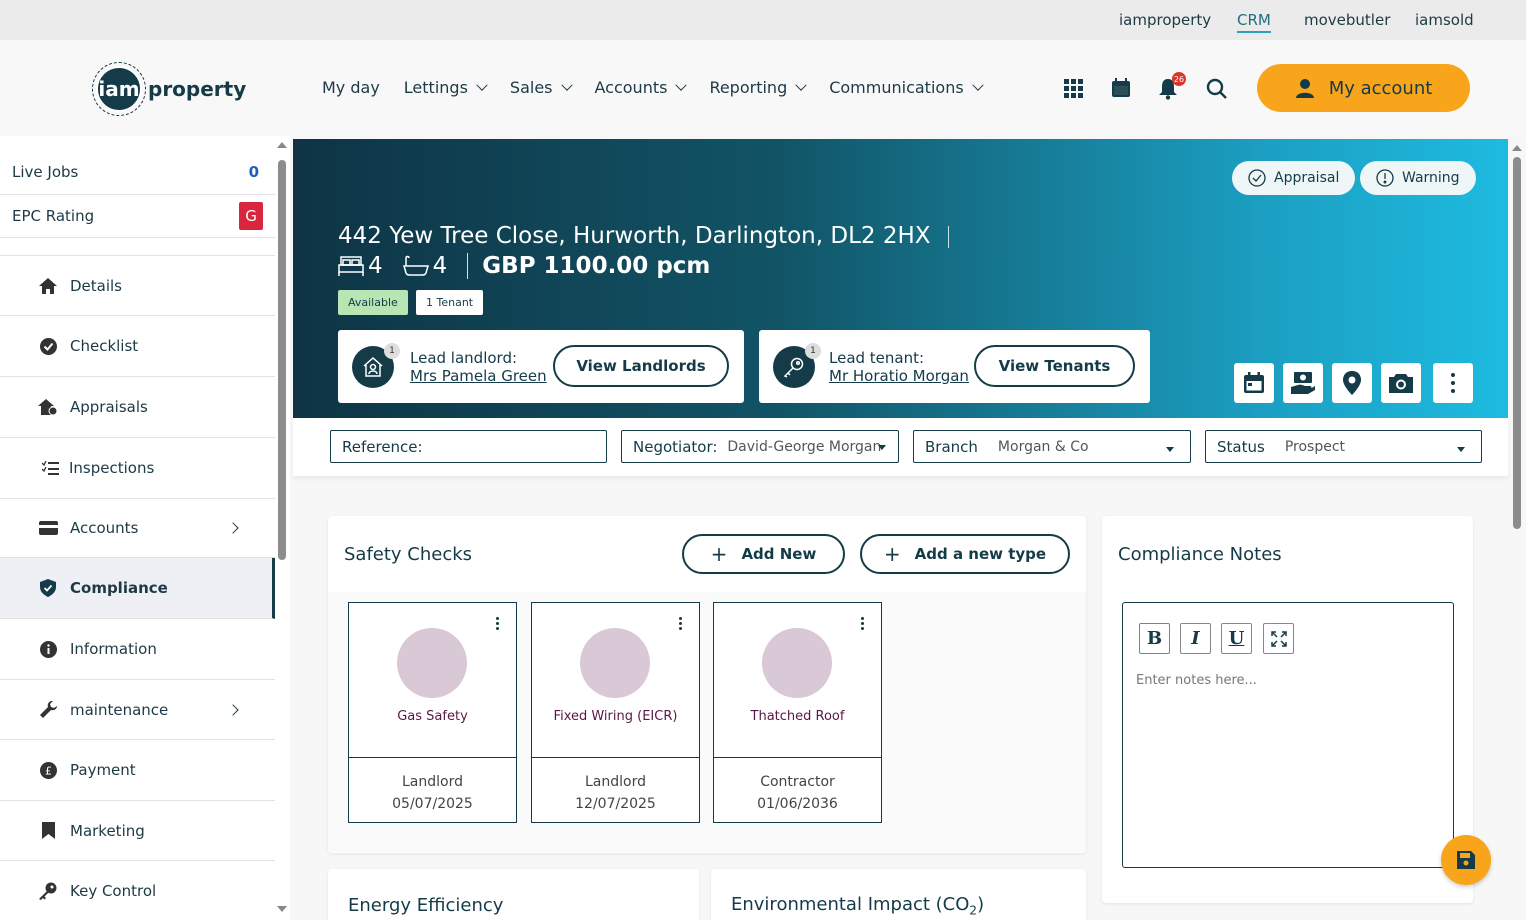 The width and height of the screenshot is (1526, 920). Describe the element at coordinates (1195, 638) in the screenshot. I see `italic-button: I` at that location.